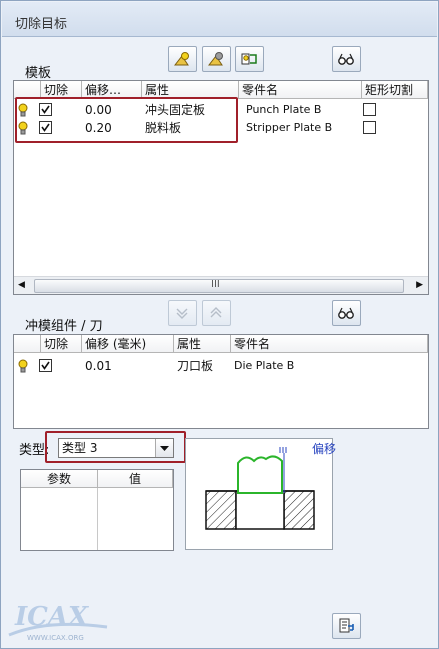  I want to click on plates-hscrollbar: ◀ III ▶, so click(221, 285).